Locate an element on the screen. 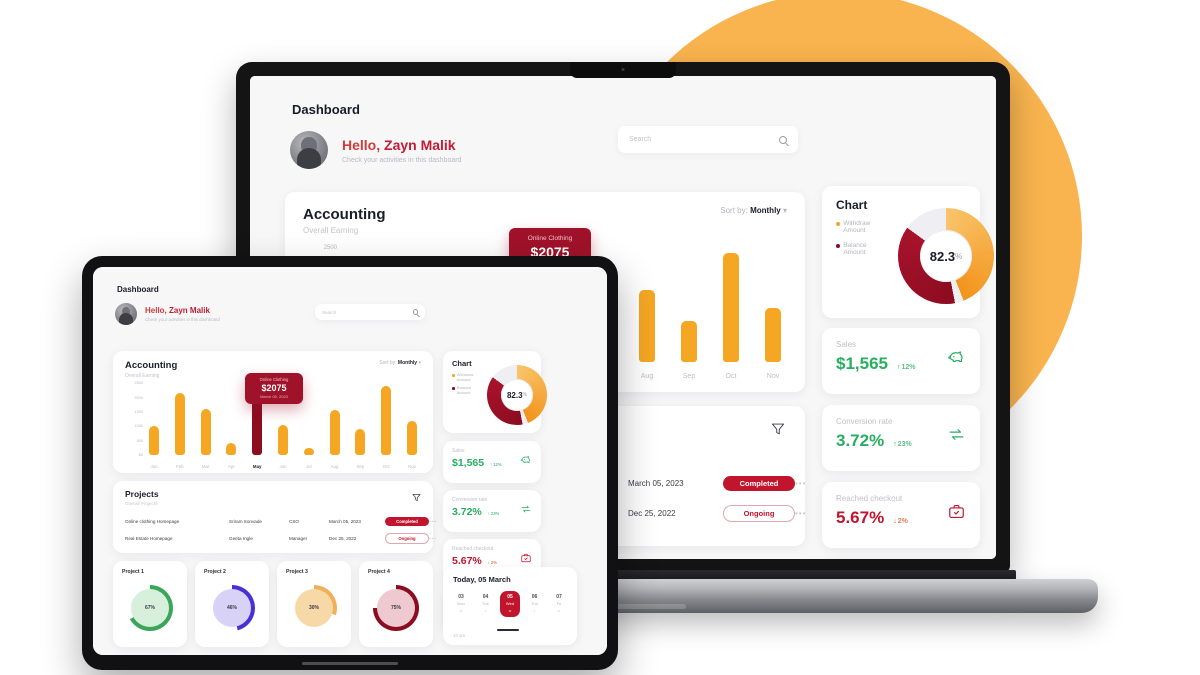 The width and height of the screenshot is (1200, 675). tablet-greeting-name: Zayn Malik is located at coordinates (189, 310).